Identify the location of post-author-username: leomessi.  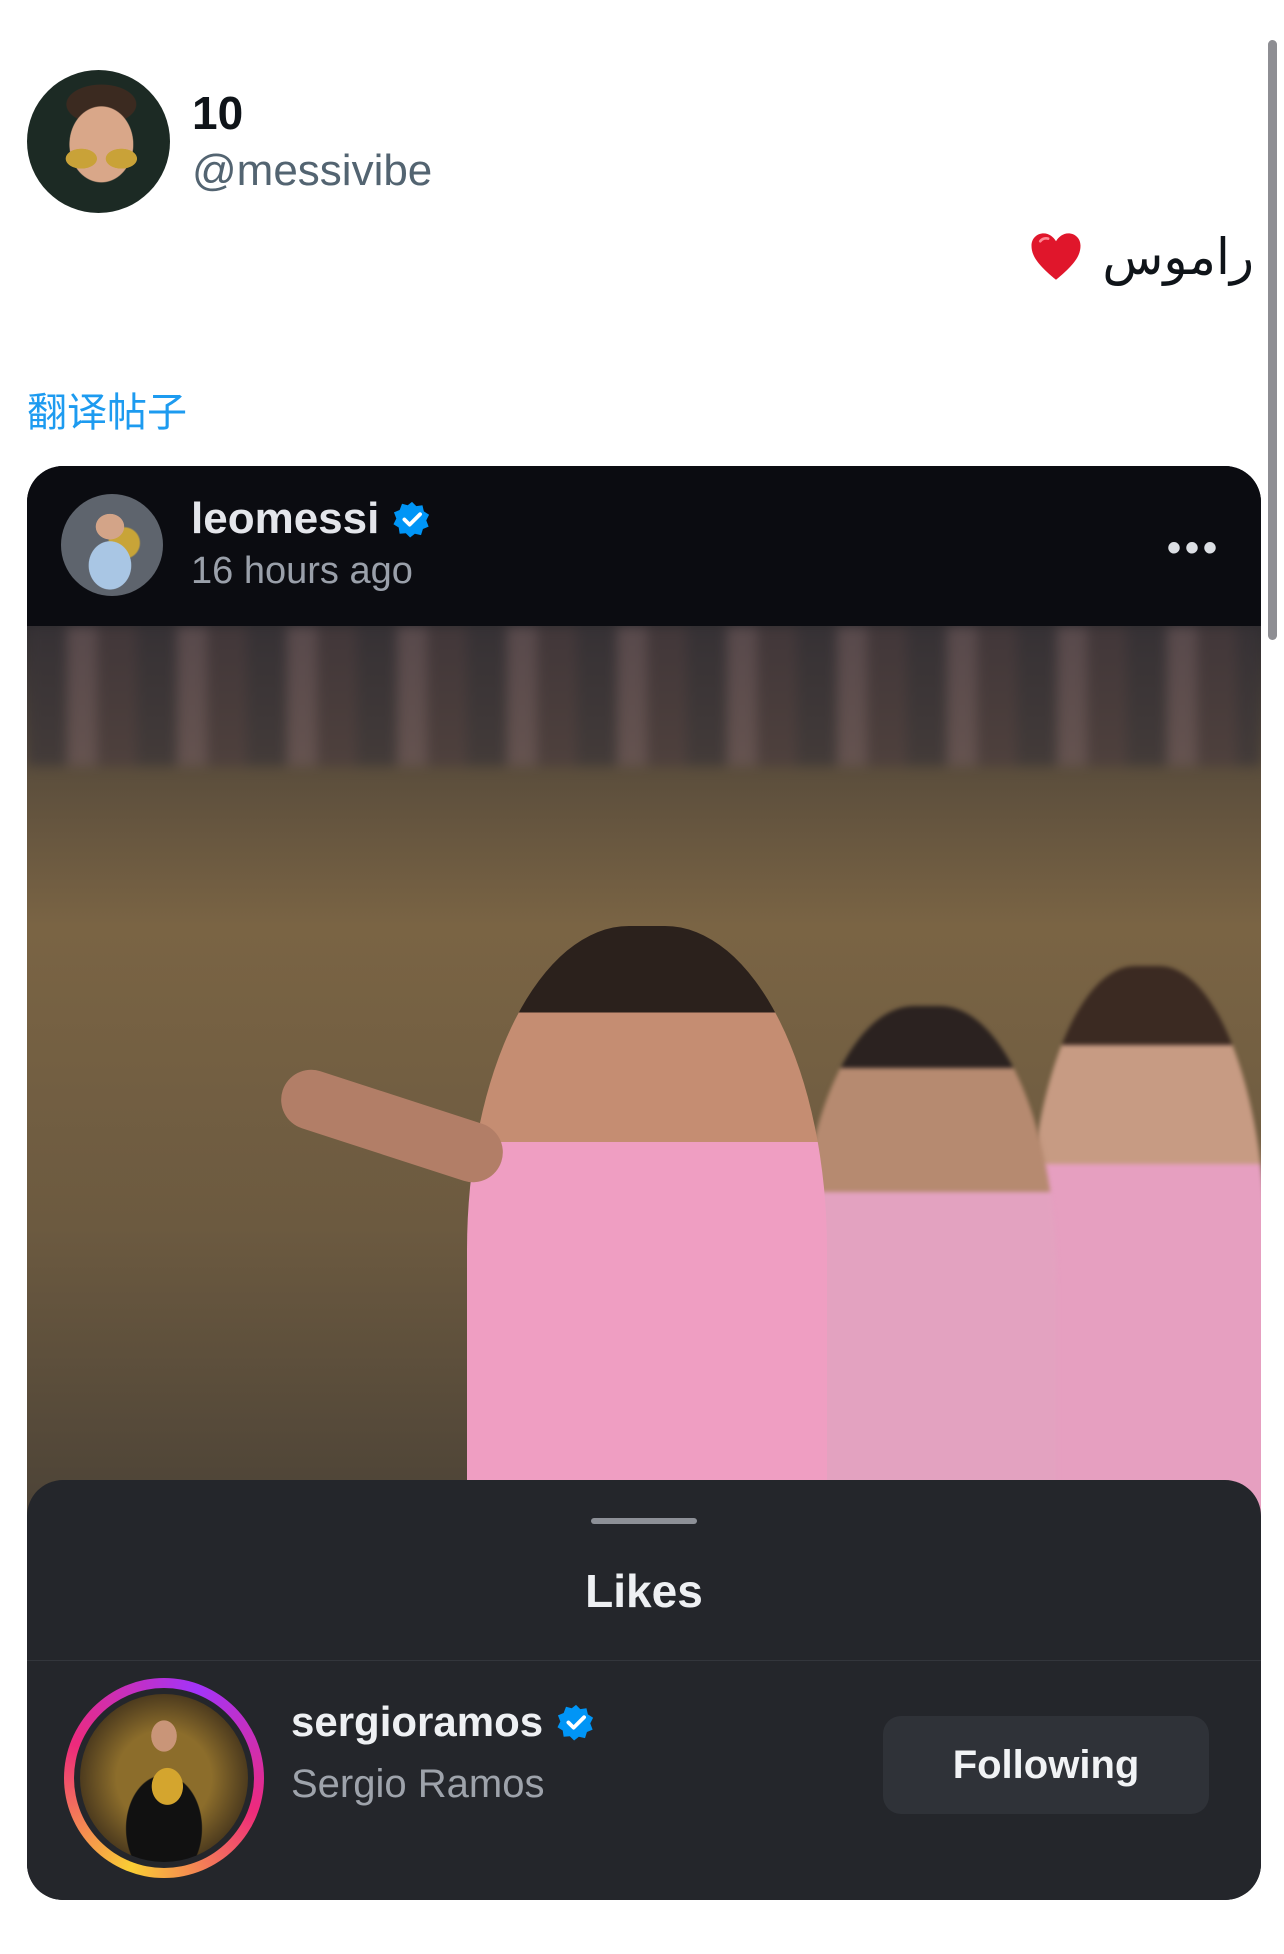
(285, 519).